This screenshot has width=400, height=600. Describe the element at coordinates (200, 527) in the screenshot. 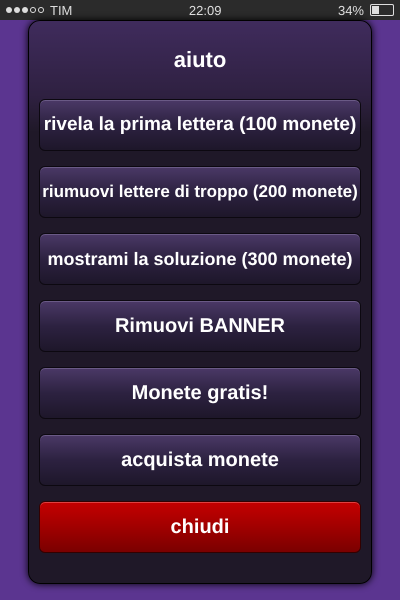

I see `close-button: chiudi` at that location.